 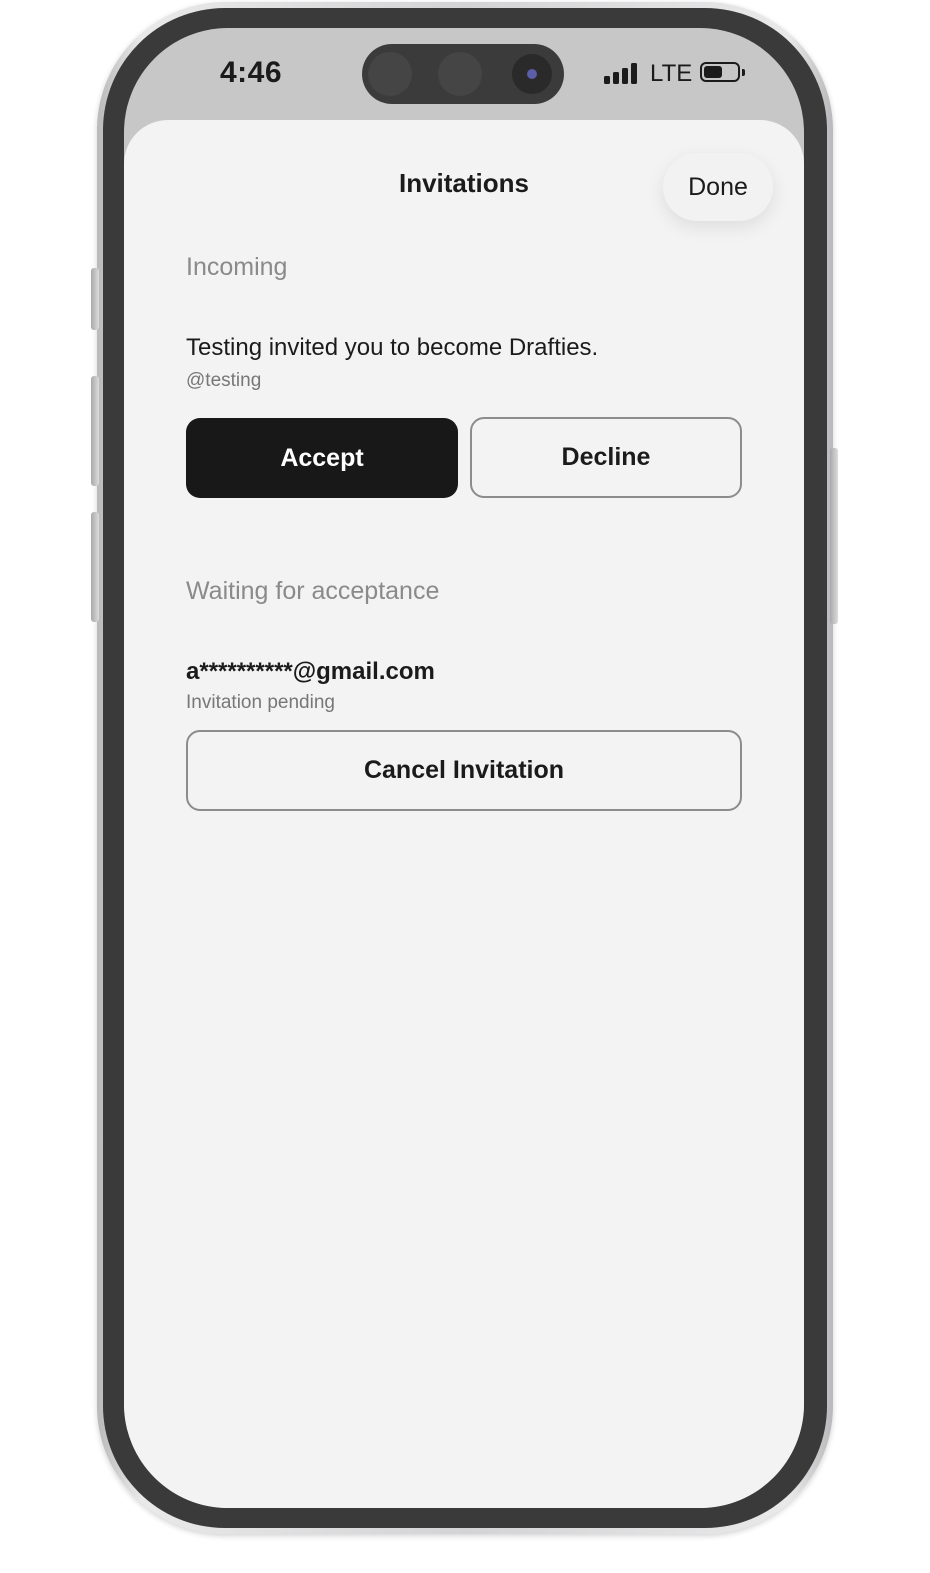 I want to click on decline-button: Decline, so click(x=606, y=457).